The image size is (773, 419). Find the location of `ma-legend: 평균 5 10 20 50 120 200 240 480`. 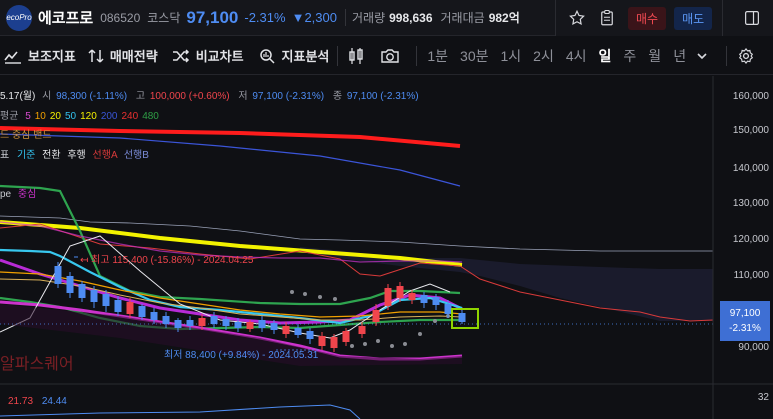

ma-legend: 평균 5 10 20 50 120 200 240 480 is located at coordinates (79, 114).